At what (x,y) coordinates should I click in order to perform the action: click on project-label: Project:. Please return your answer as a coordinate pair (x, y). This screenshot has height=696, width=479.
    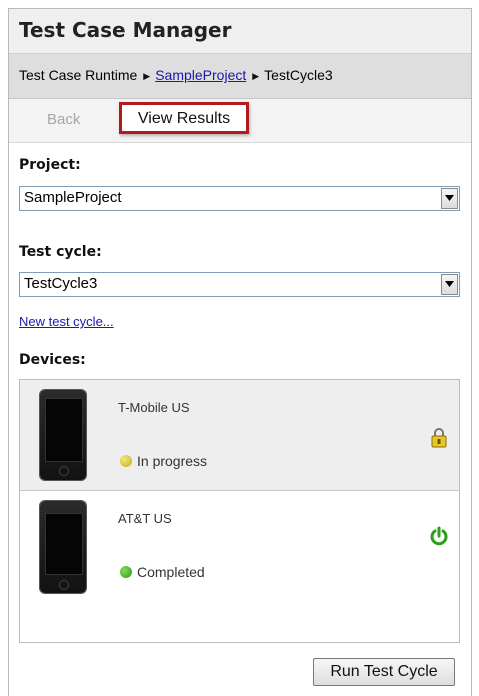
    Looking at the image, I should click on (50, 165).